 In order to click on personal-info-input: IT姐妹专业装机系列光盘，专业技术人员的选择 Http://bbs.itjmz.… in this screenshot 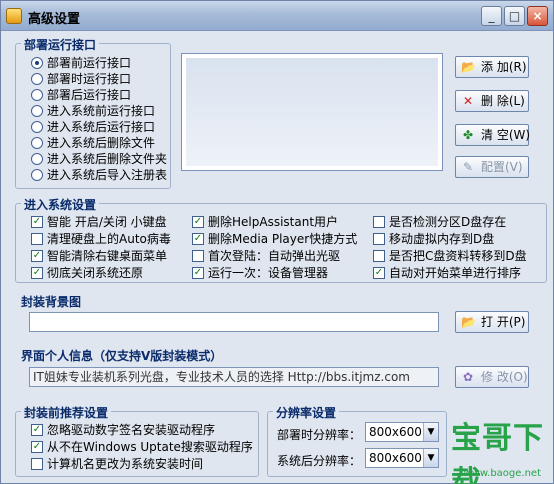, I will do `click(234, 377)`.